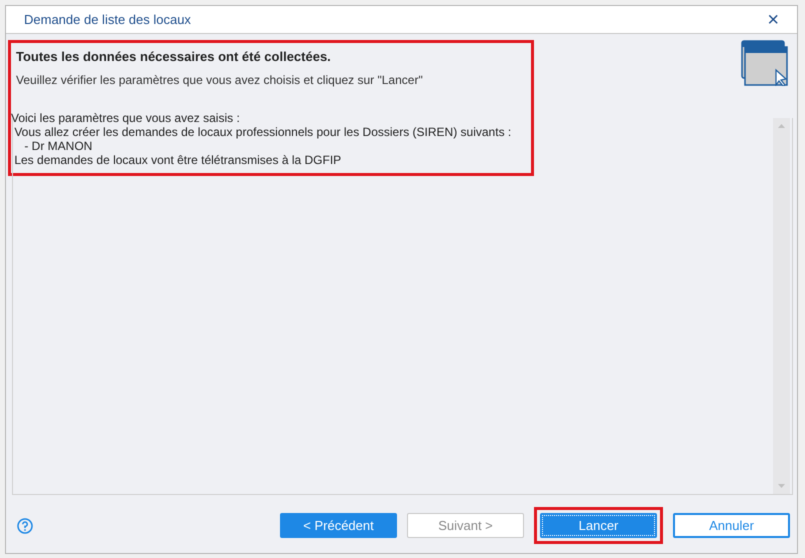 This screenshot has width=805, height=558. I want to click on window-title: Demande de liste des locaux, so click(107, 19).